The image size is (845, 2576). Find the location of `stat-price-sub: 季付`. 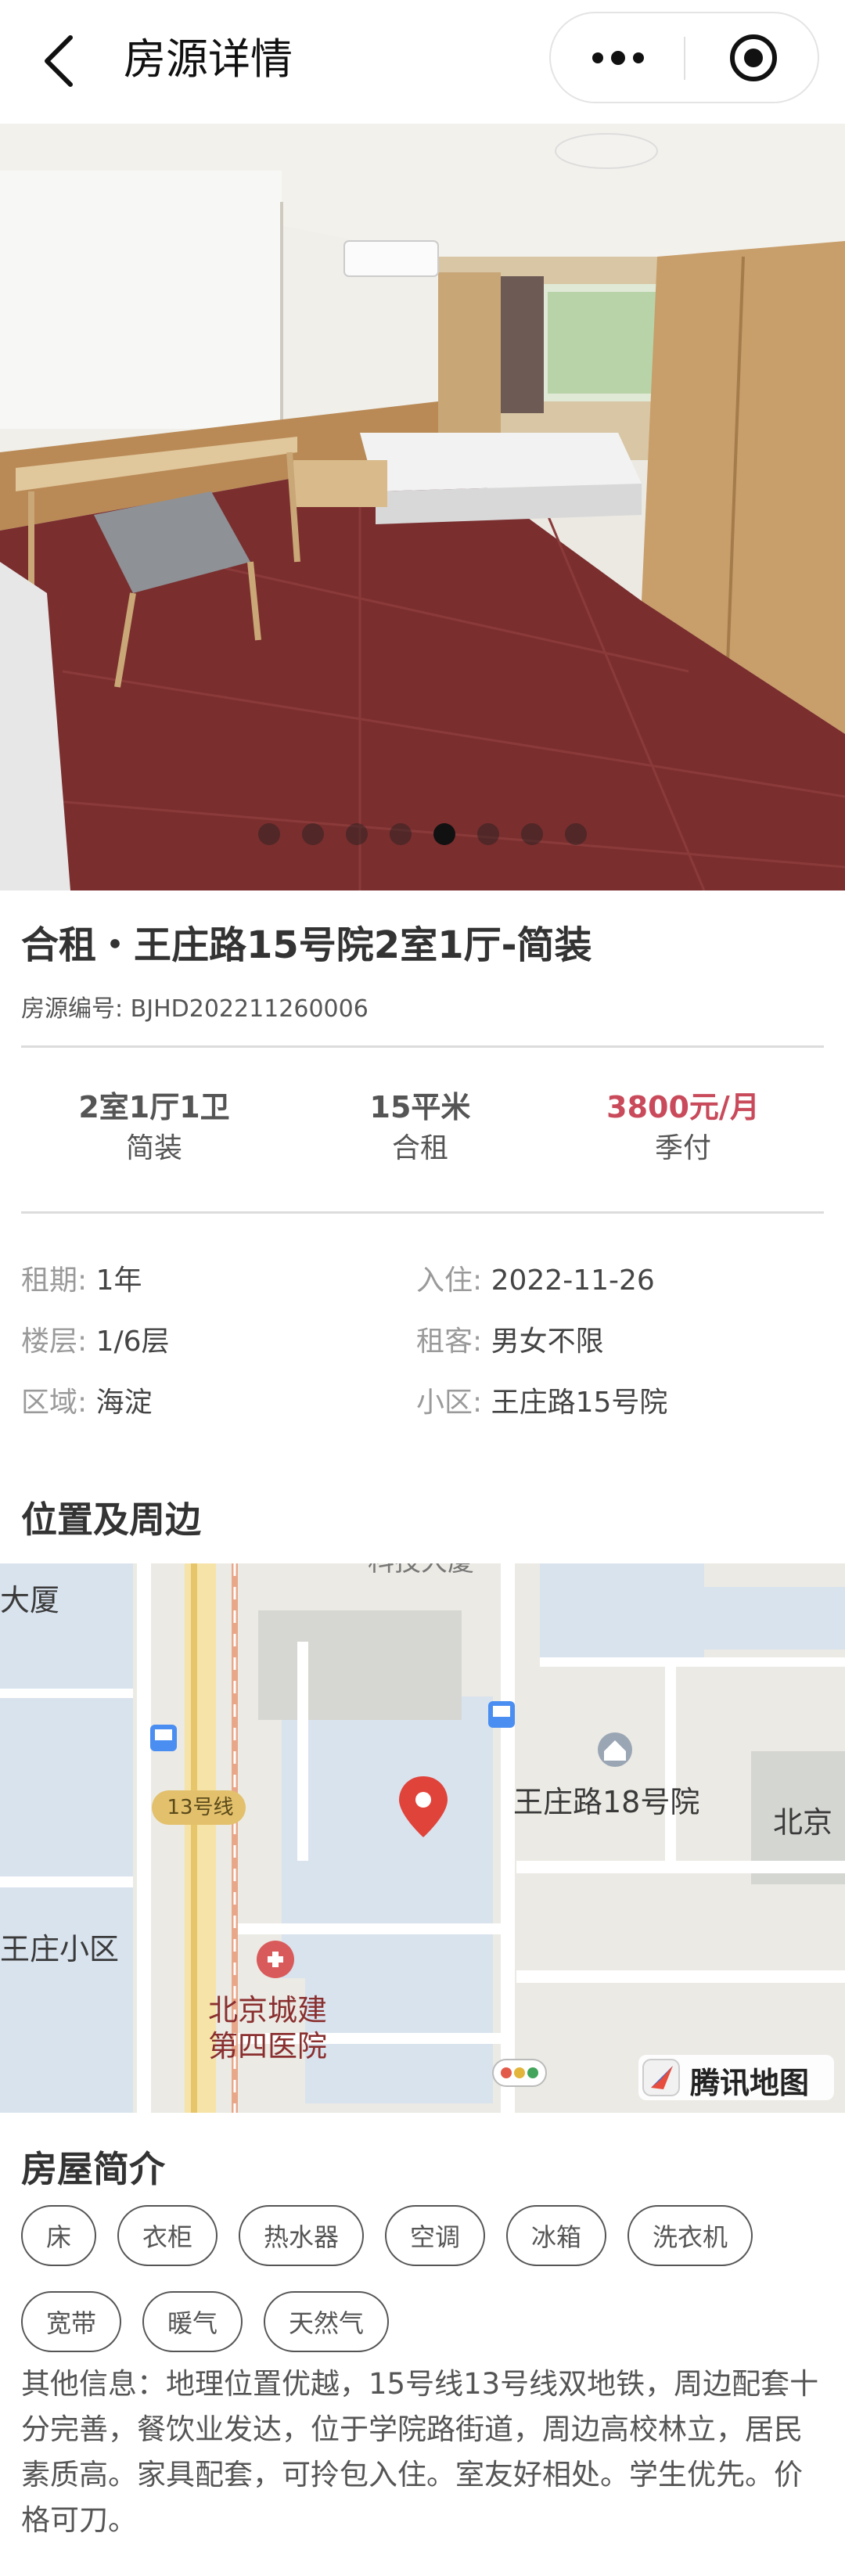

stat-price-sub: 季付 is located at coordinates (683, 1148).